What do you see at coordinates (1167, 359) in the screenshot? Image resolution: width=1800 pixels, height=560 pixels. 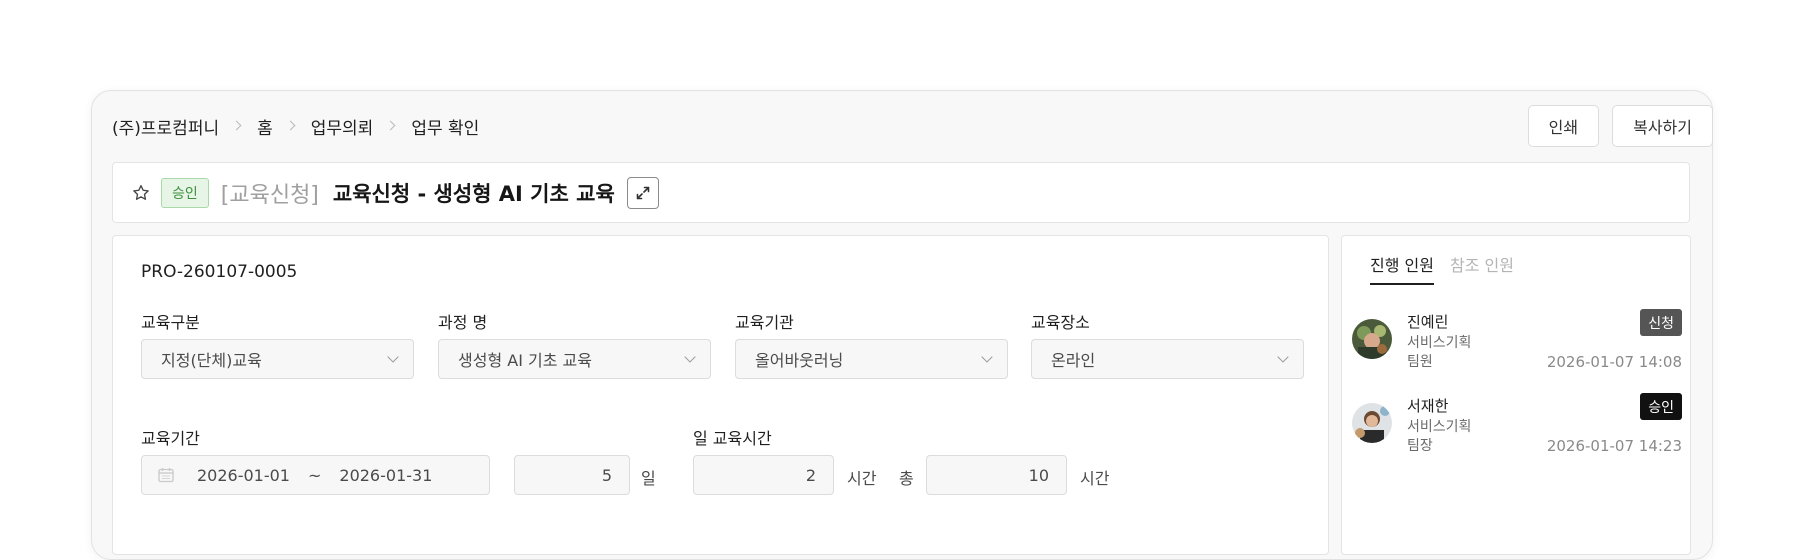 I see `location-select: 온라인` at bounding box center [1167, 359].